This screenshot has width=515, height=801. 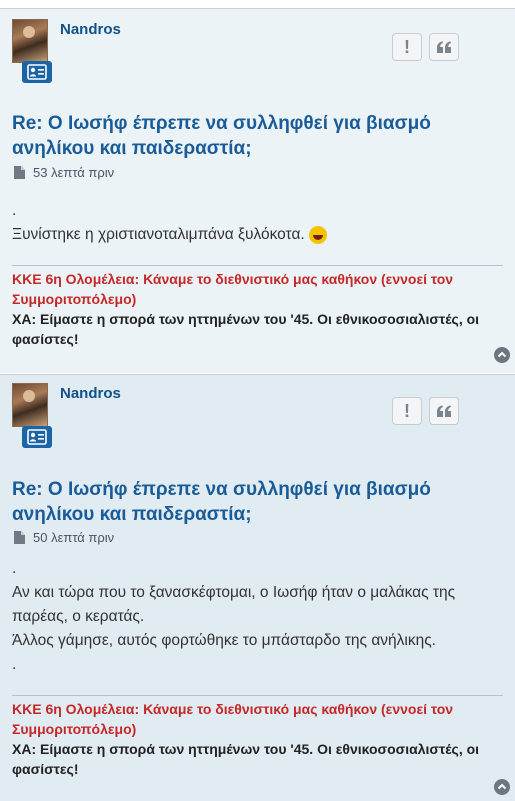 I want to click on post-time: 50 λεπτά πριν, so click(x=74, y=537).